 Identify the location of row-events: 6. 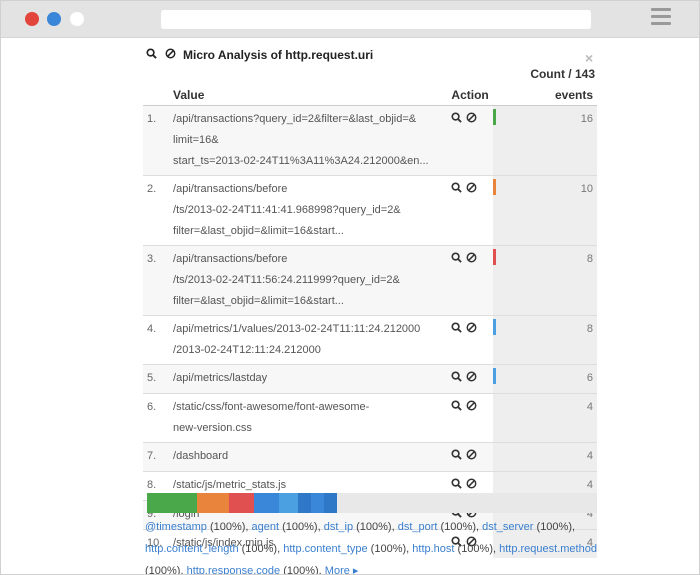
(544, 379).